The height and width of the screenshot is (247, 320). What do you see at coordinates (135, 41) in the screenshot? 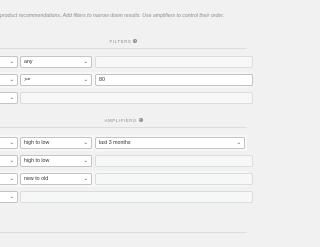
I see `filters-help-icon: ?` at bounding box center [135, 41].